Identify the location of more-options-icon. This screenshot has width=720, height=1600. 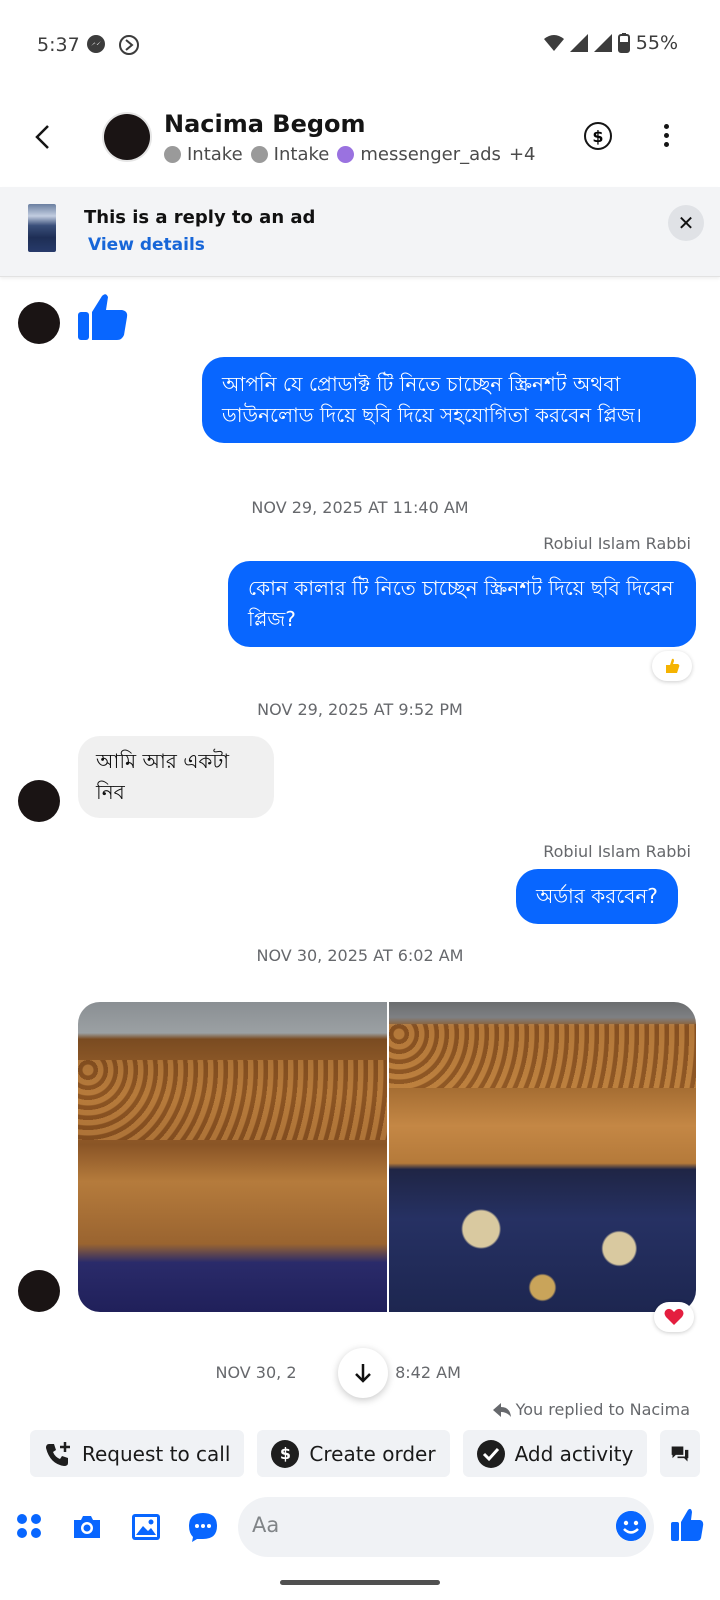
(666, 136).